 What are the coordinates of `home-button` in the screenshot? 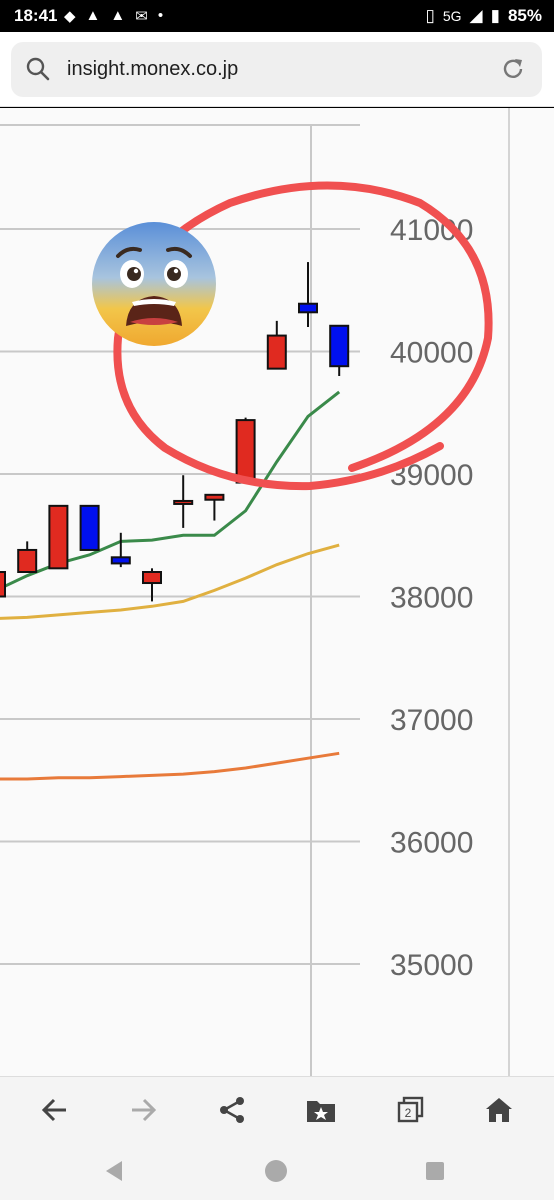 It's located at (499, 1110).